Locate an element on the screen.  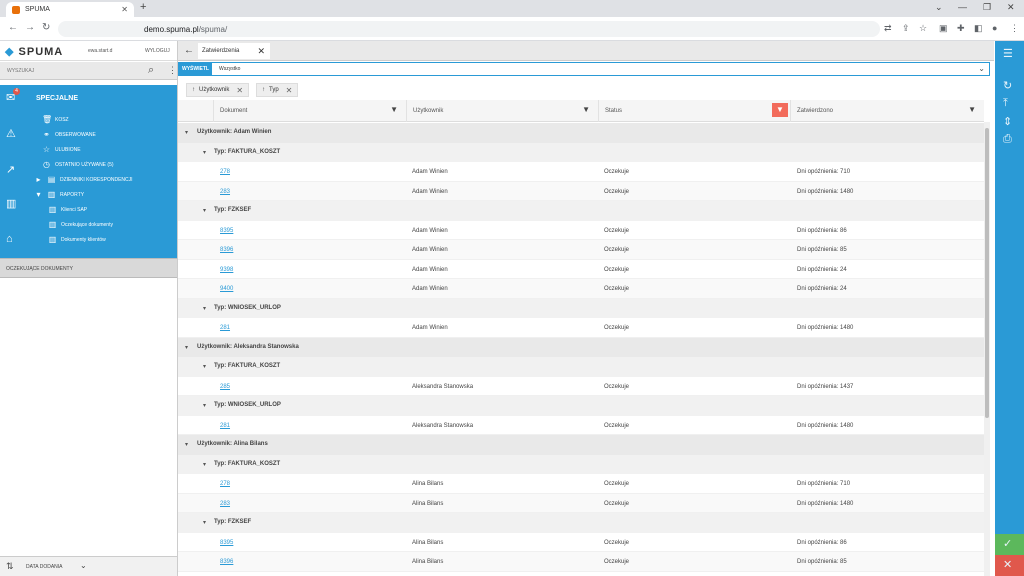
menu-item-journals: ▸ ▤ DZIENNIKI KORESPONDENCJI is located at coordinates (83, 179).